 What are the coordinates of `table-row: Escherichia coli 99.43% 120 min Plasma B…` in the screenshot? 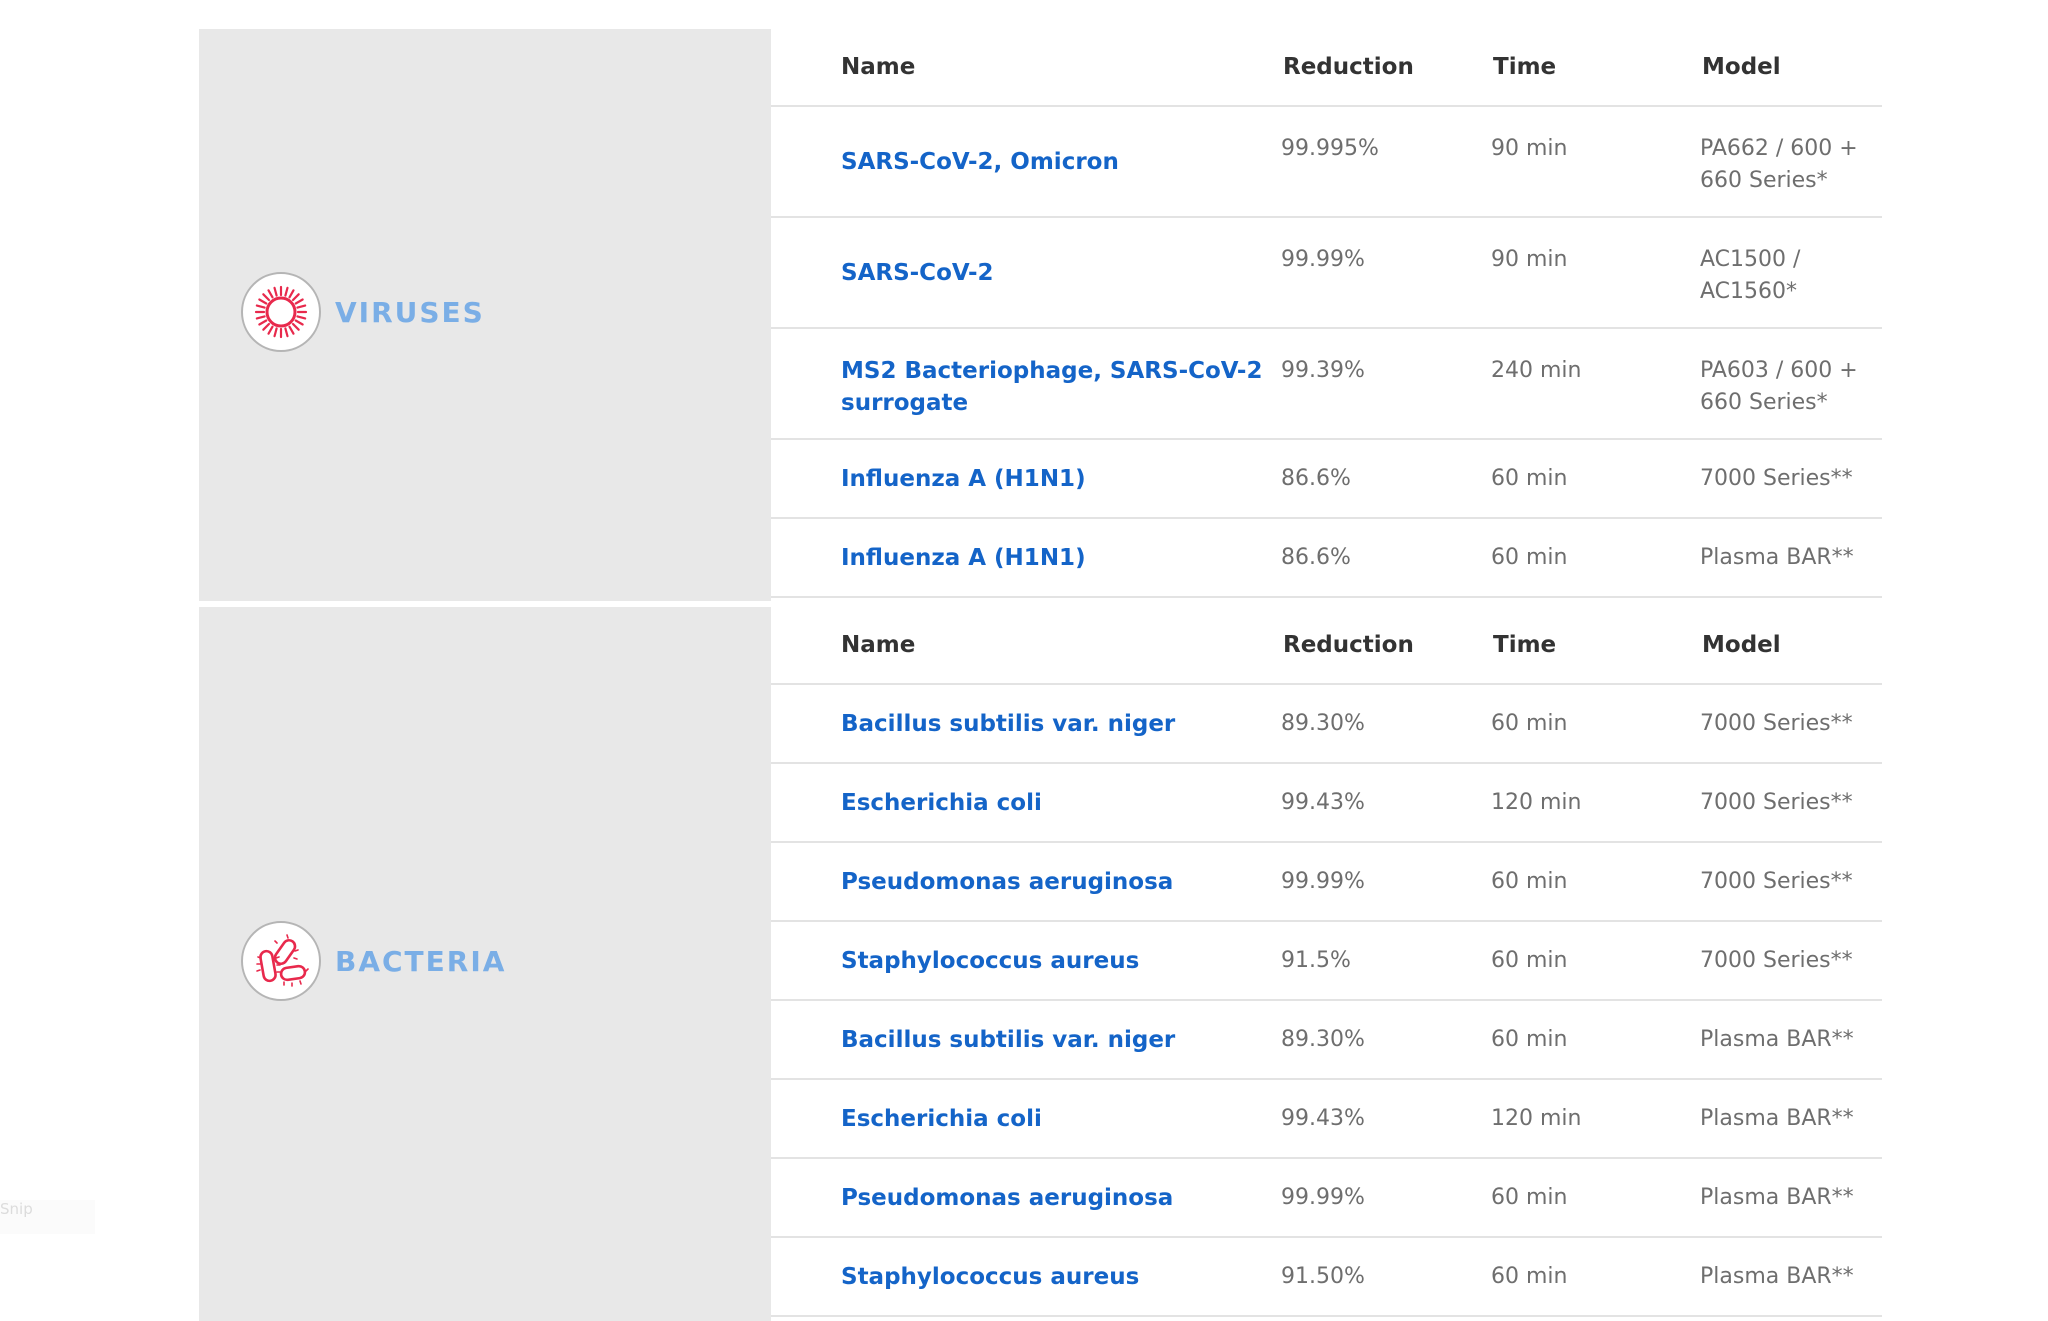 It's located at (1326, 1119).